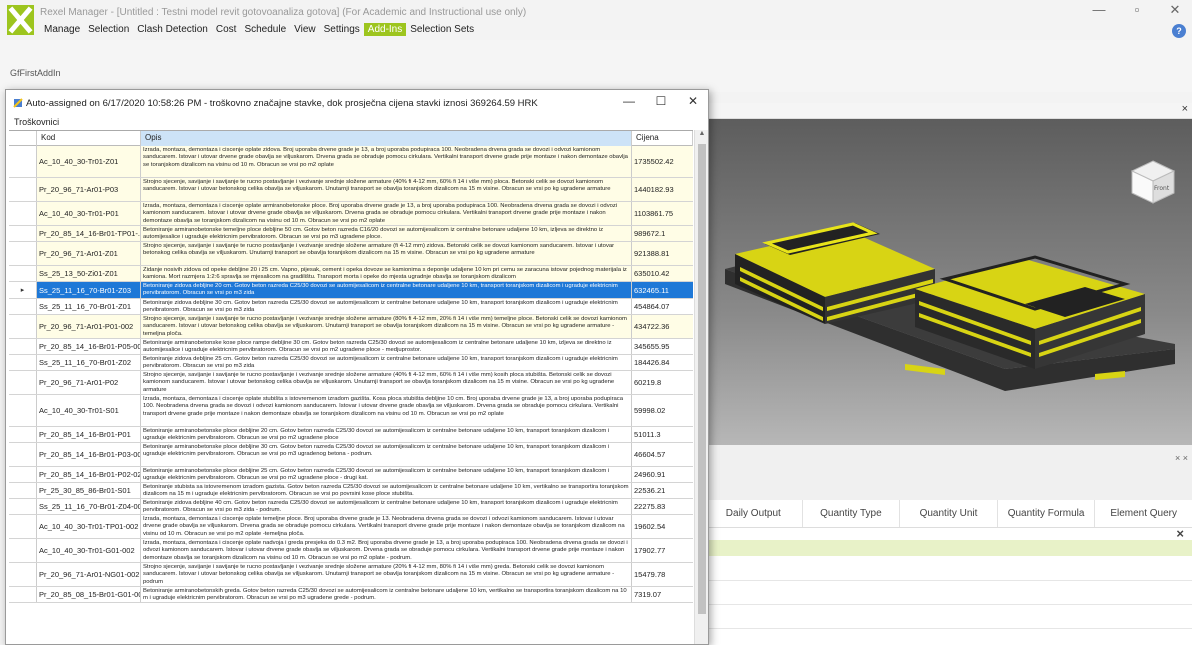 The image size is (1192, 645). Describe the element at coordinates (89, 382) in the screenshot. I see `cell-kod: Pr_20_96_71-Ar01-P02` at that location.